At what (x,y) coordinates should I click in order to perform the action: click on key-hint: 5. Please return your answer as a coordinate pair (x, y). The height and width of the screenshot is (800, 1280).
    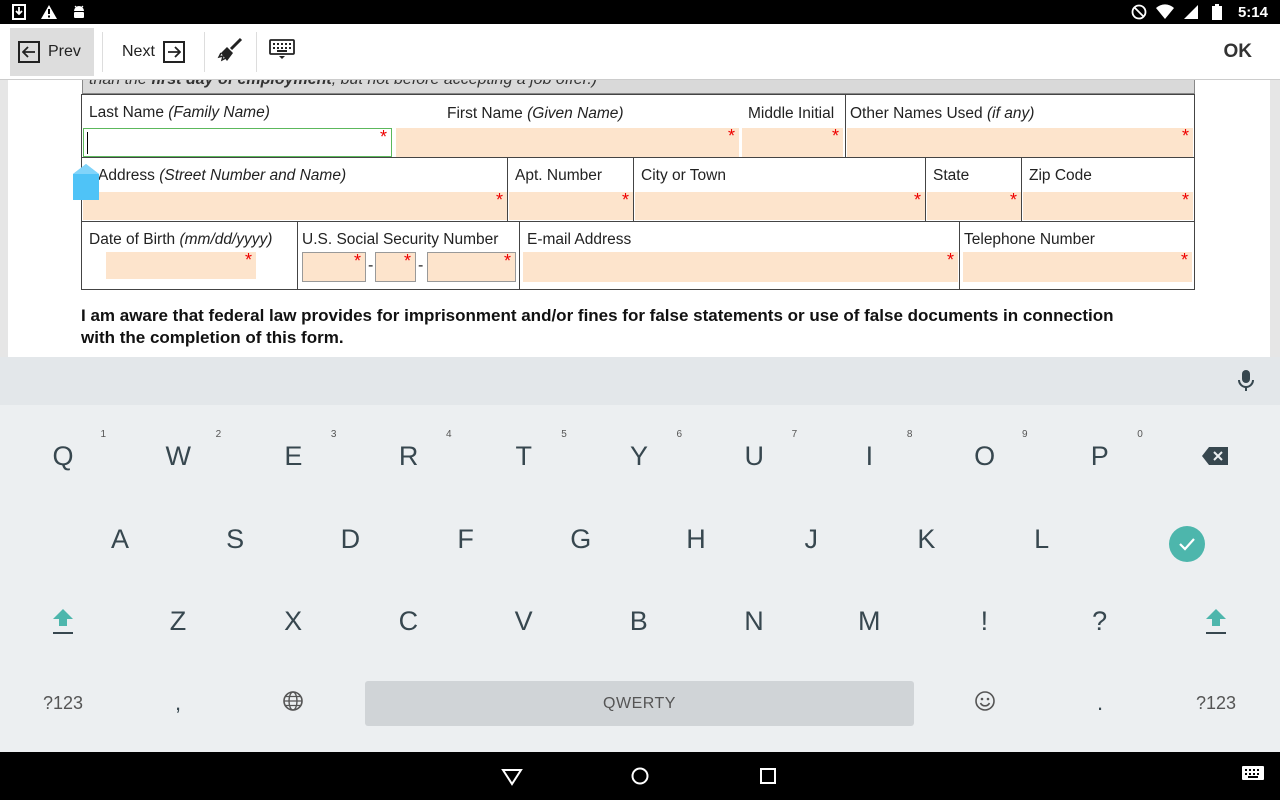
    Looking at the image, I should click on (564, 434).